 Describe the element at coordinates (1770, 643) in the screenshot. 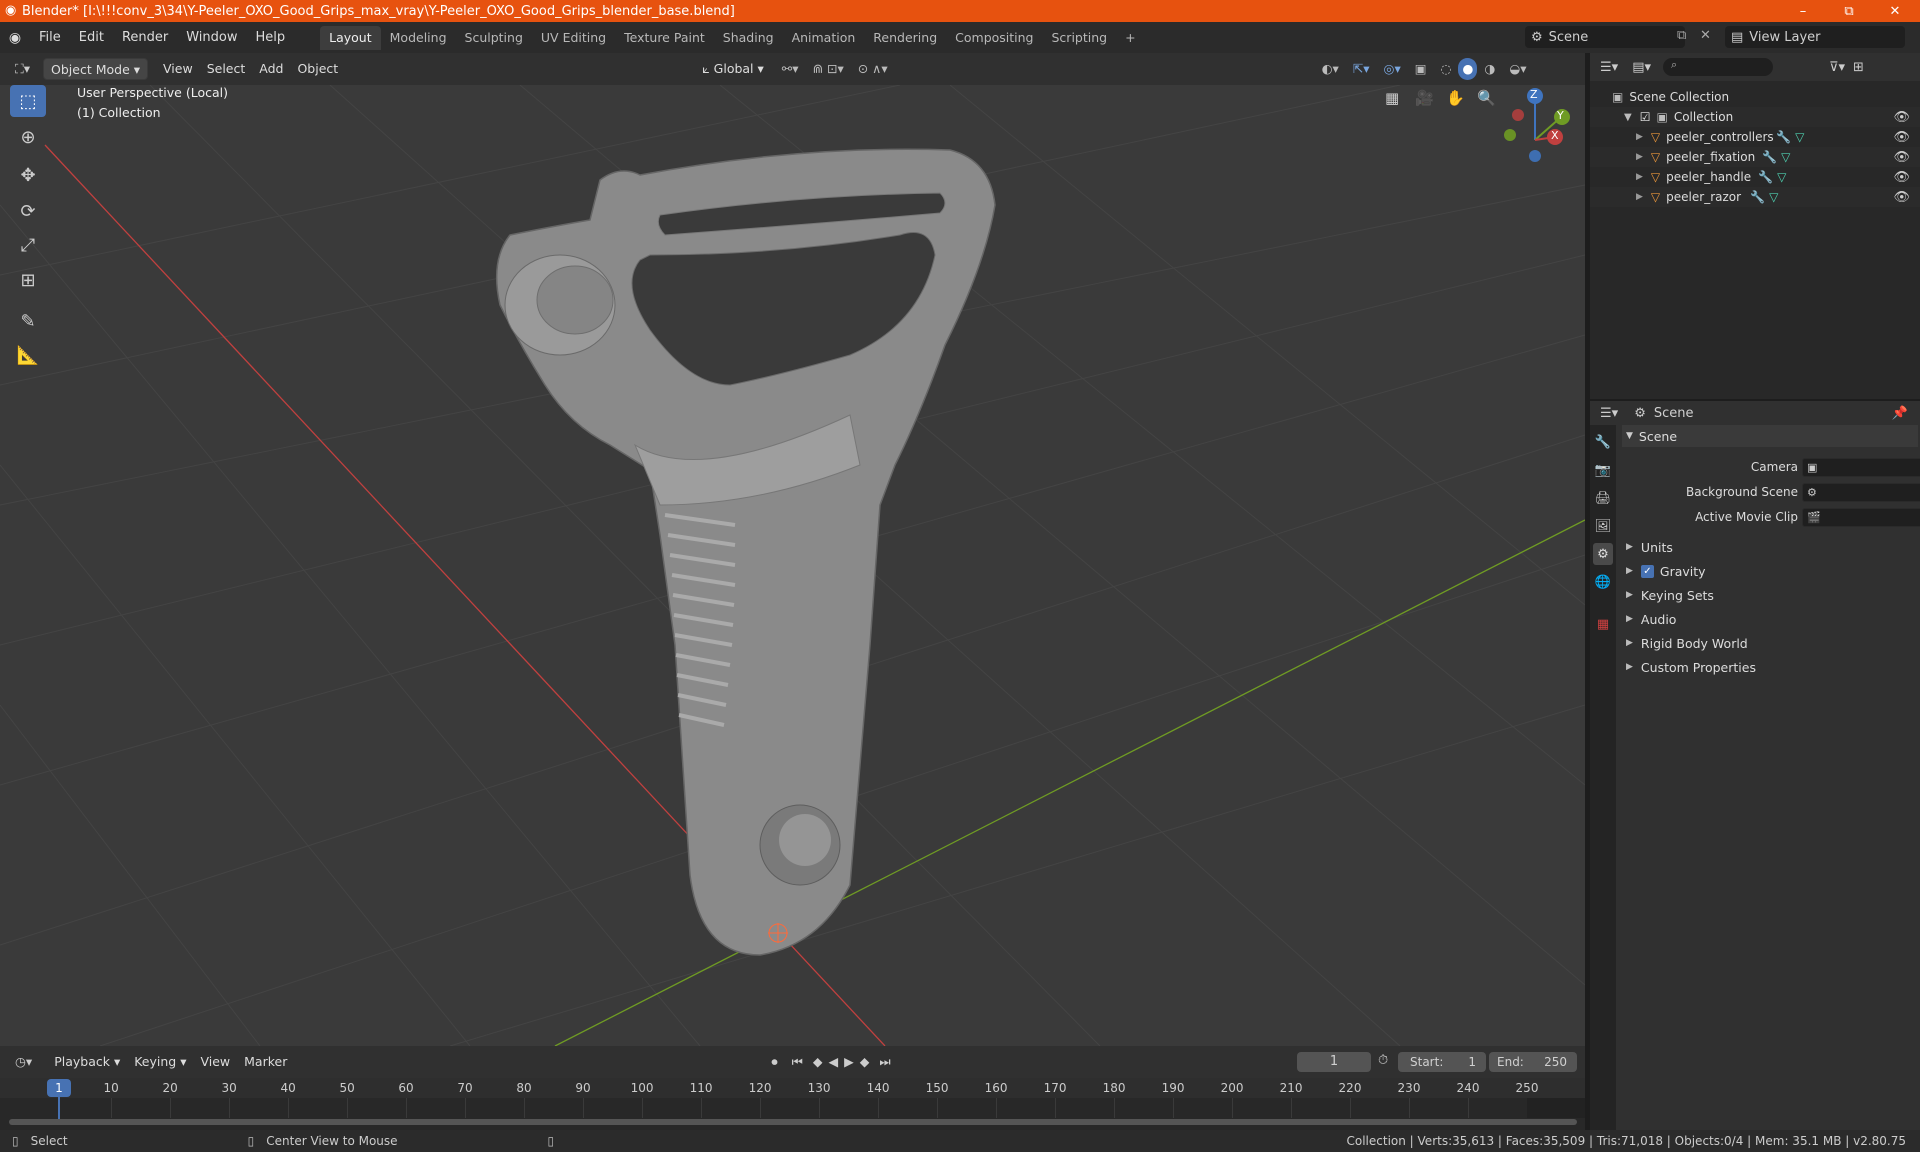

I see `rigid-body-world-subpanel: ▶ Rigid Body World` at that location.